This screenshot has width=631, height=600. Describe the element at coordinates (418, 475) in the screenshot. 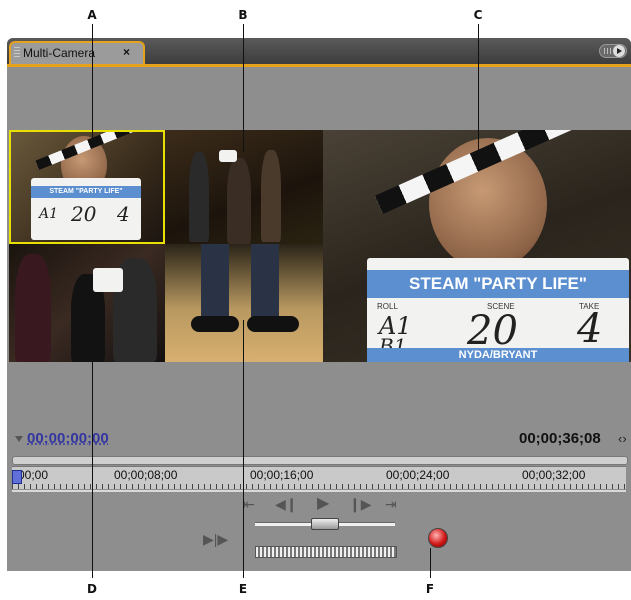

I see `ruler-label: 00;00;24;00` at that location.